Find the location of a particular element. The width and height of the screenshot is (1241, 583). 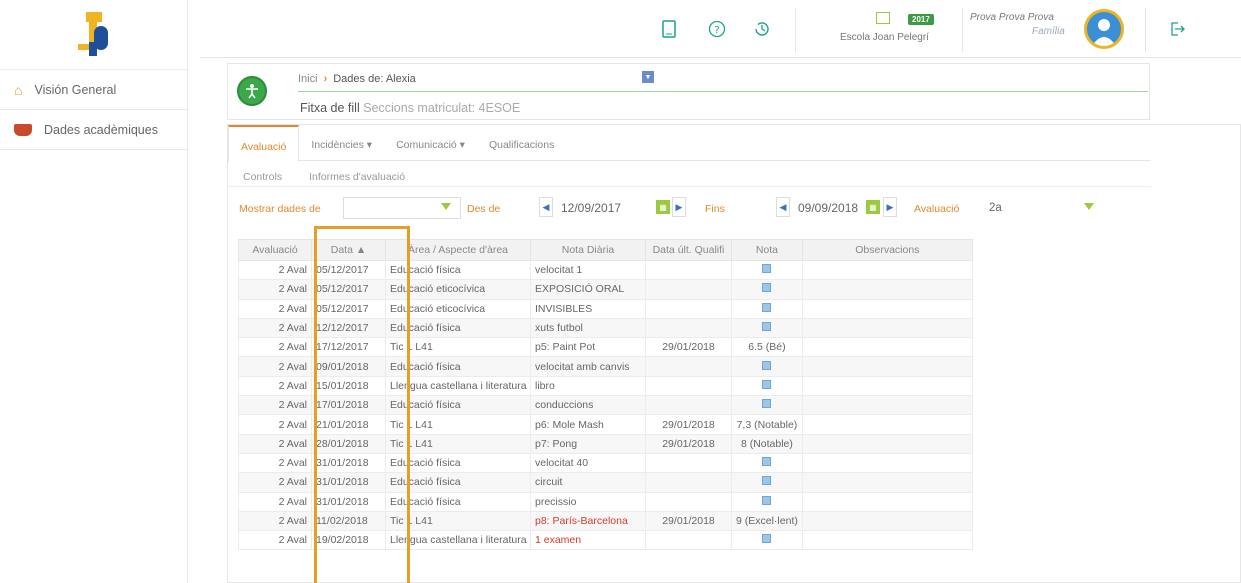

column-header-sorted: Data ▲ is located at coordinates (348, 250).